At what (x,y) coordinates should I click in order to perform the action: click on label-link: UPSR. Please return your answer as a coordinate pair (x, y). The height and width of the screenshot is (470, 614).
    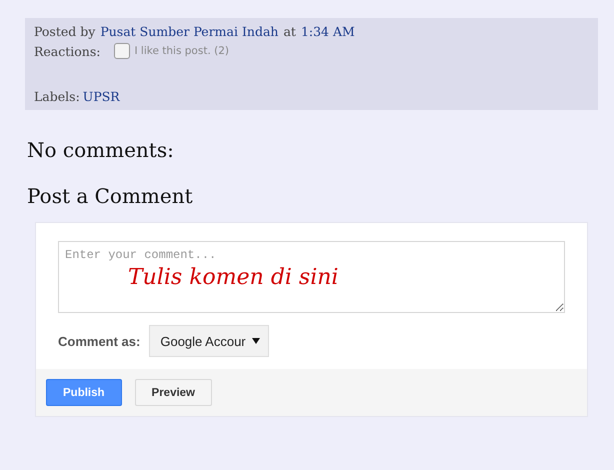
    Looking at the image, I should click on (101, 96).